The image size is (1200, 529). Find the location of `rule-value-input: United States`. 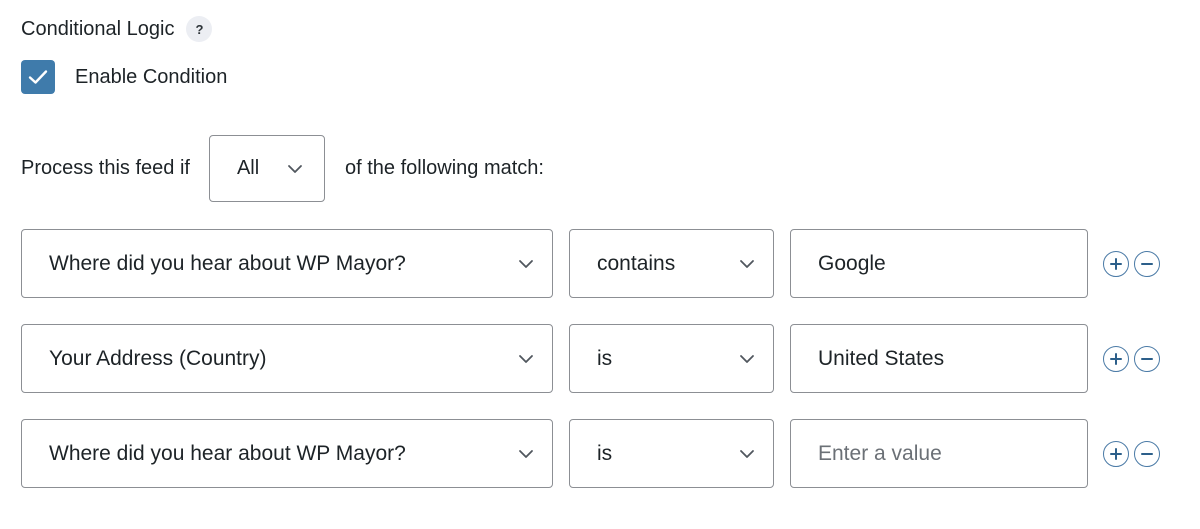

rule-value-input: United States is located at coordinates (939, 358).